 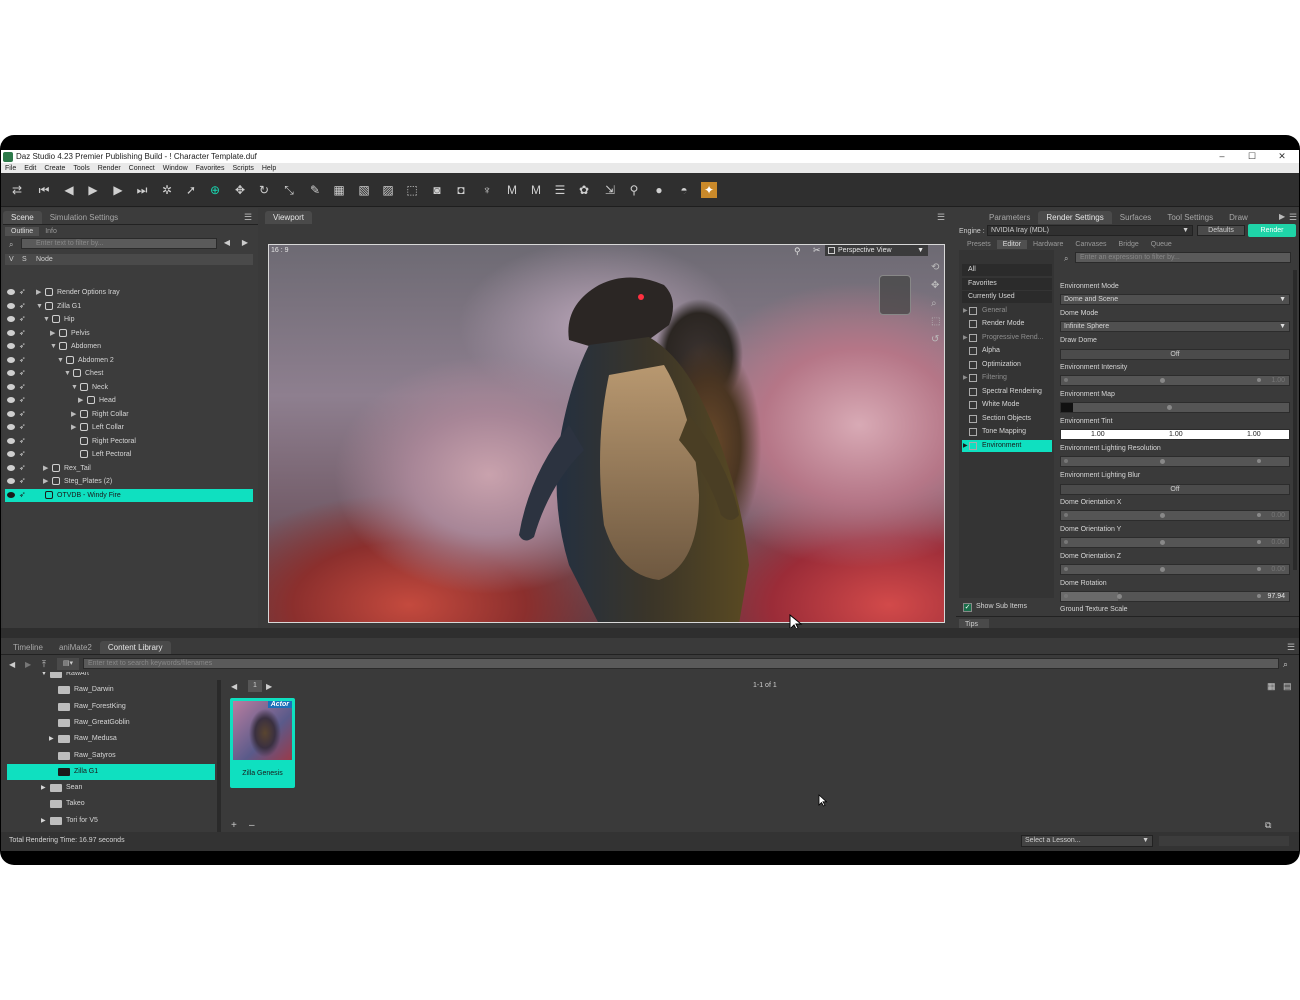 I want to click on library-folder: Raw_ForestKing, so click(x=111, y=707).